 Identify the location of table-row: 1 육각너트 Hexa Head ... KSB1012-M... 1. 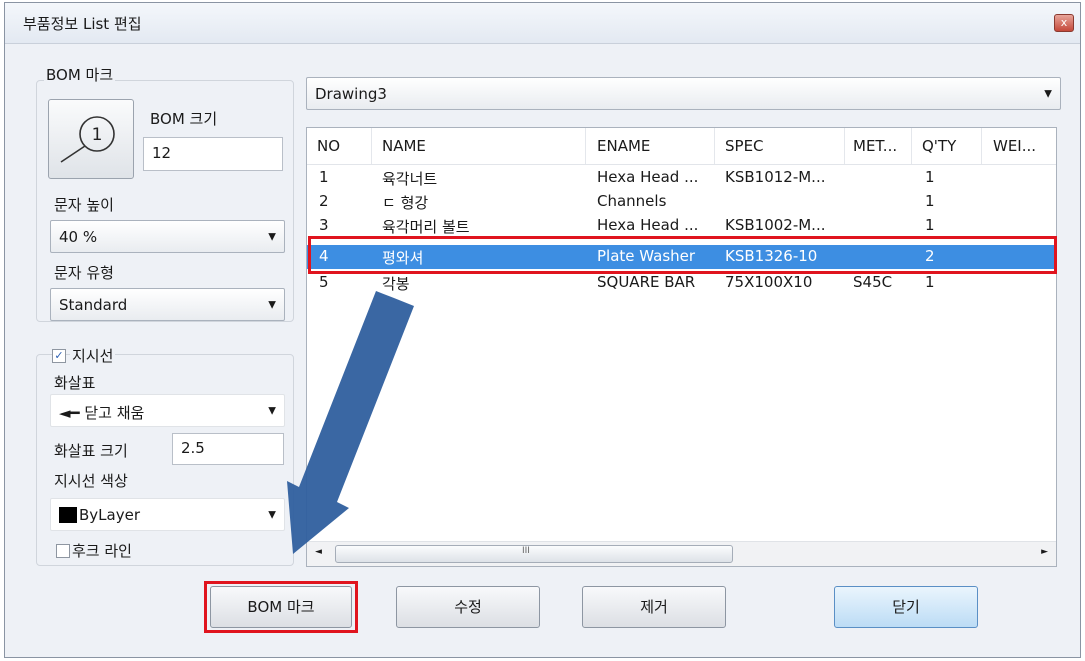
(681, 178).